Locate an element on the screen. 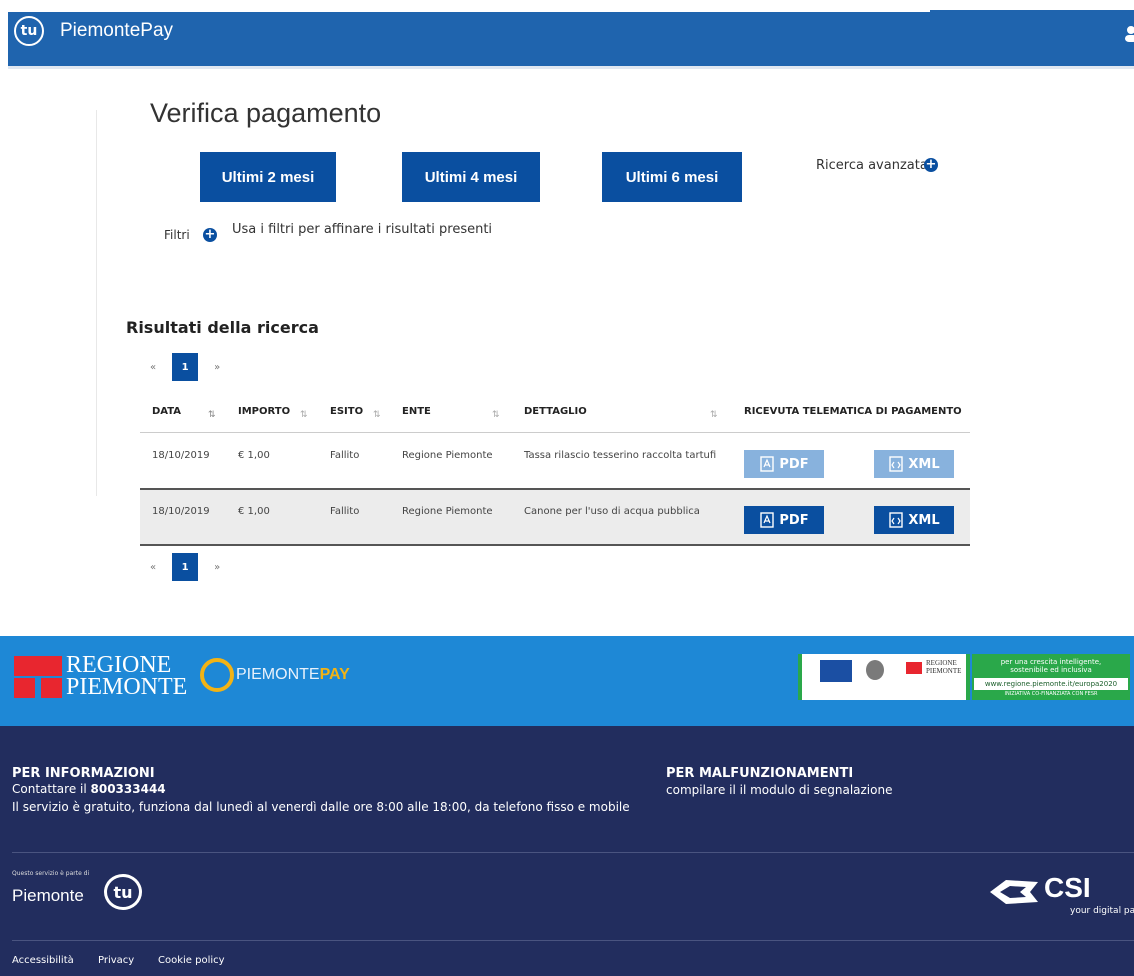 This screenshot has height=976, width=1134. column-header-ente: ENTE is located at coordinates (416, 411).